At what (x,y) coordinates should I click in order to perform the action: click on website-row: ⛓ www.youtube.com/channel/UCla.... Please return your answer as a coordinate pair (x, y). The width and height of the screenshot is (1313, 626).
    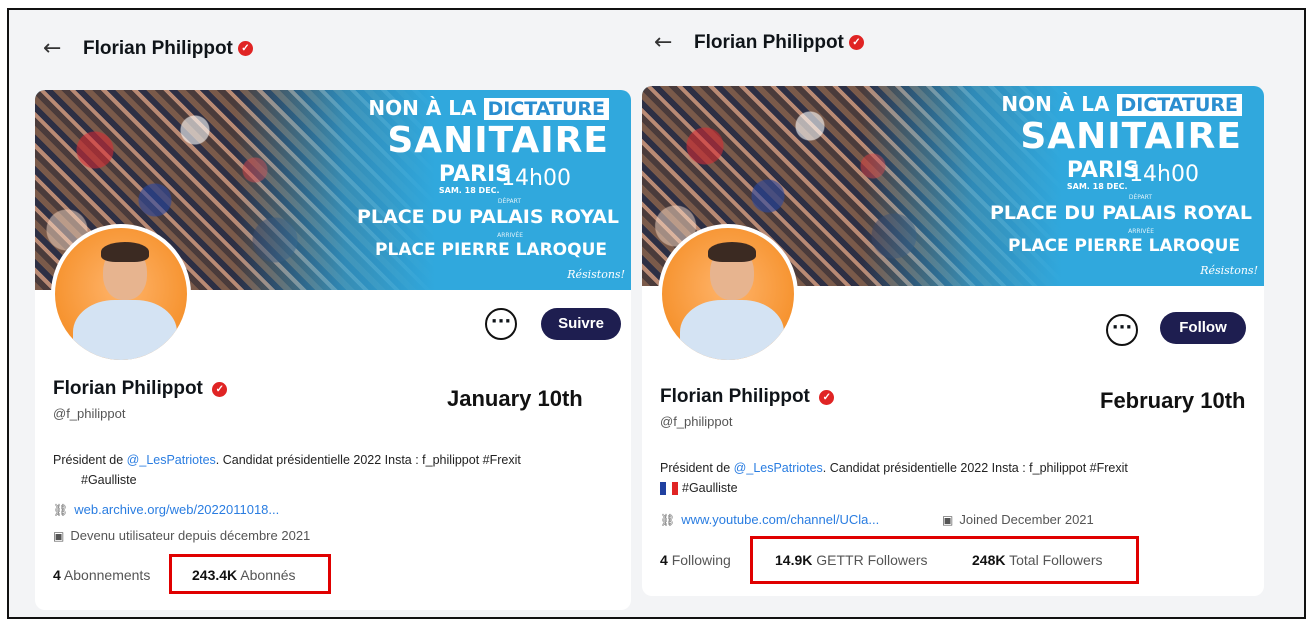
    Looking at the image, I should click on (769, 519).